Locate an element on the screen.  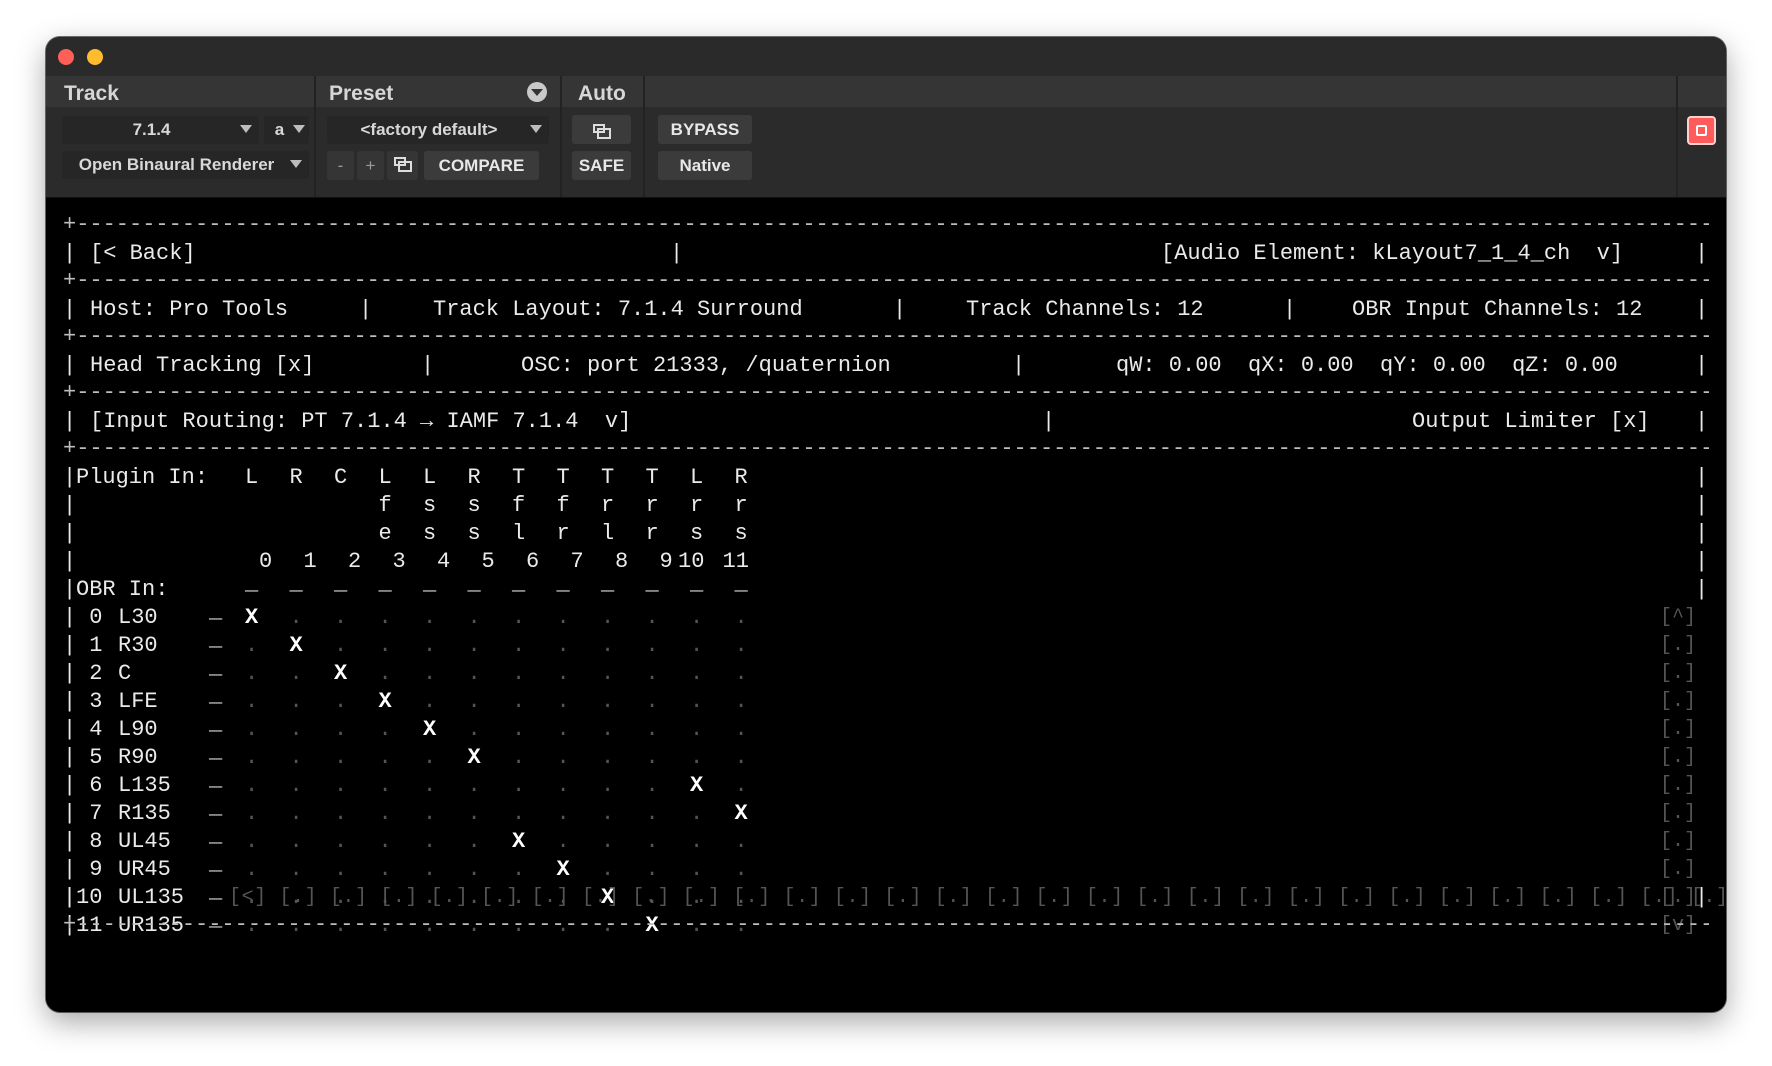
plugin-power-icon is located at coordinates (1701, 130).